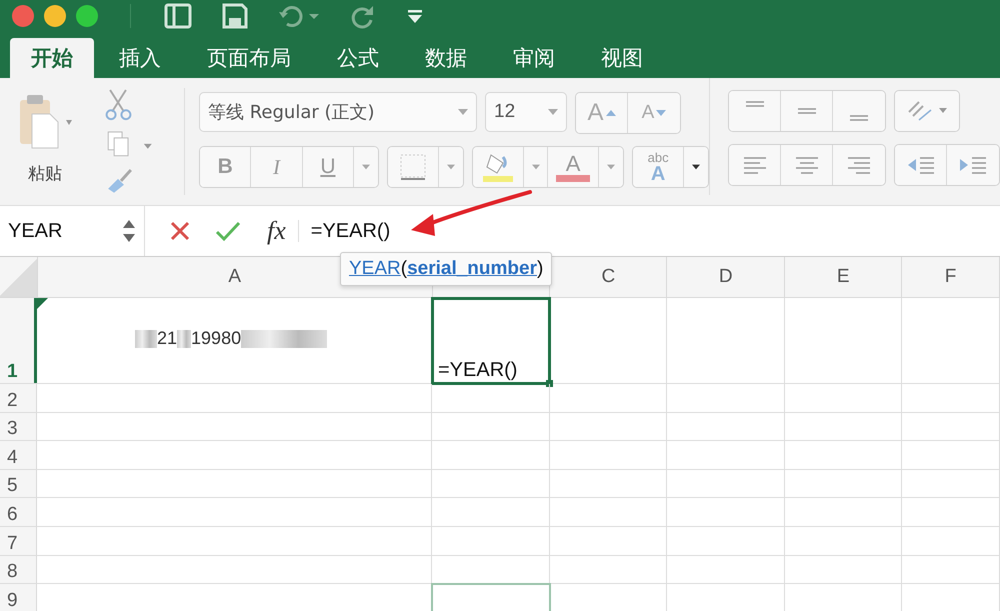 This screenshot has width=1000, height=611. What do you see at coordinates (18, 484) in the screenshot?
I see `row-header: 5` at bounding box center [18, 484].